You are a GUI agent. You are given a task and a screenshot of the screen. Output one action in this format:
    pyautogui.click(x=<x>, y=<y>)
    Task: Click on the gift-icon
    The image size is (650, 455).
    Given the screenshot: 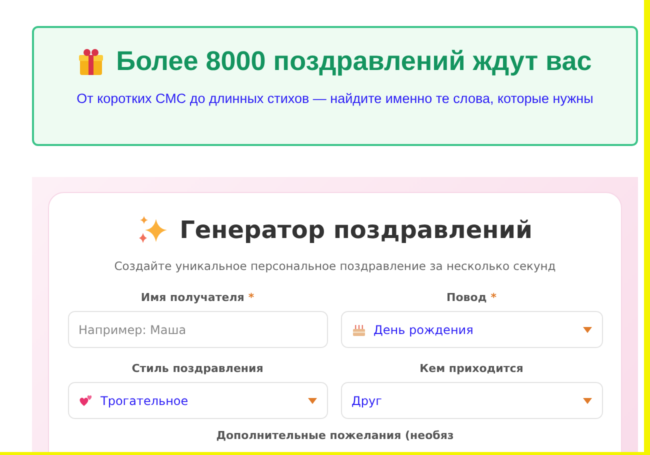 What is the action you would take?
    pyautogui.click(x=91, y=62)
    